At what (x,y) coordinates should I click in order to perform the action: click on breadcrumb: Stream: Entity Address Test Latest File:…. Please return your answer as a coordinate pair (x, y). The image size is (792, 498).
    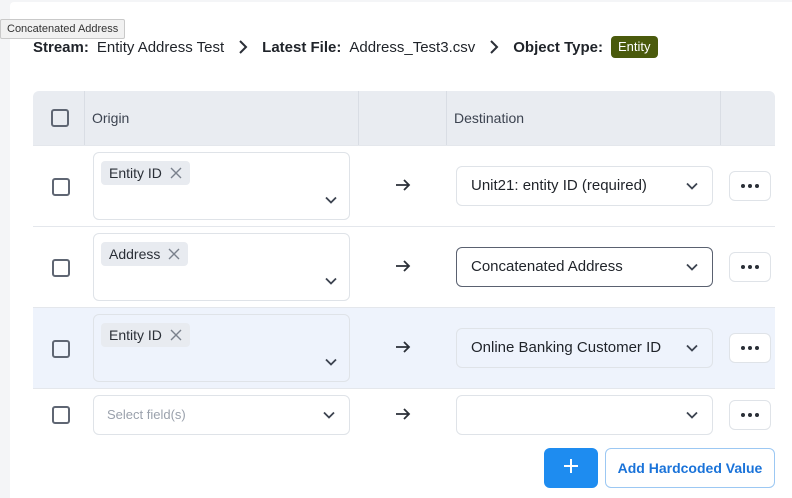
    Looking at the image, I should click on (345, 47).